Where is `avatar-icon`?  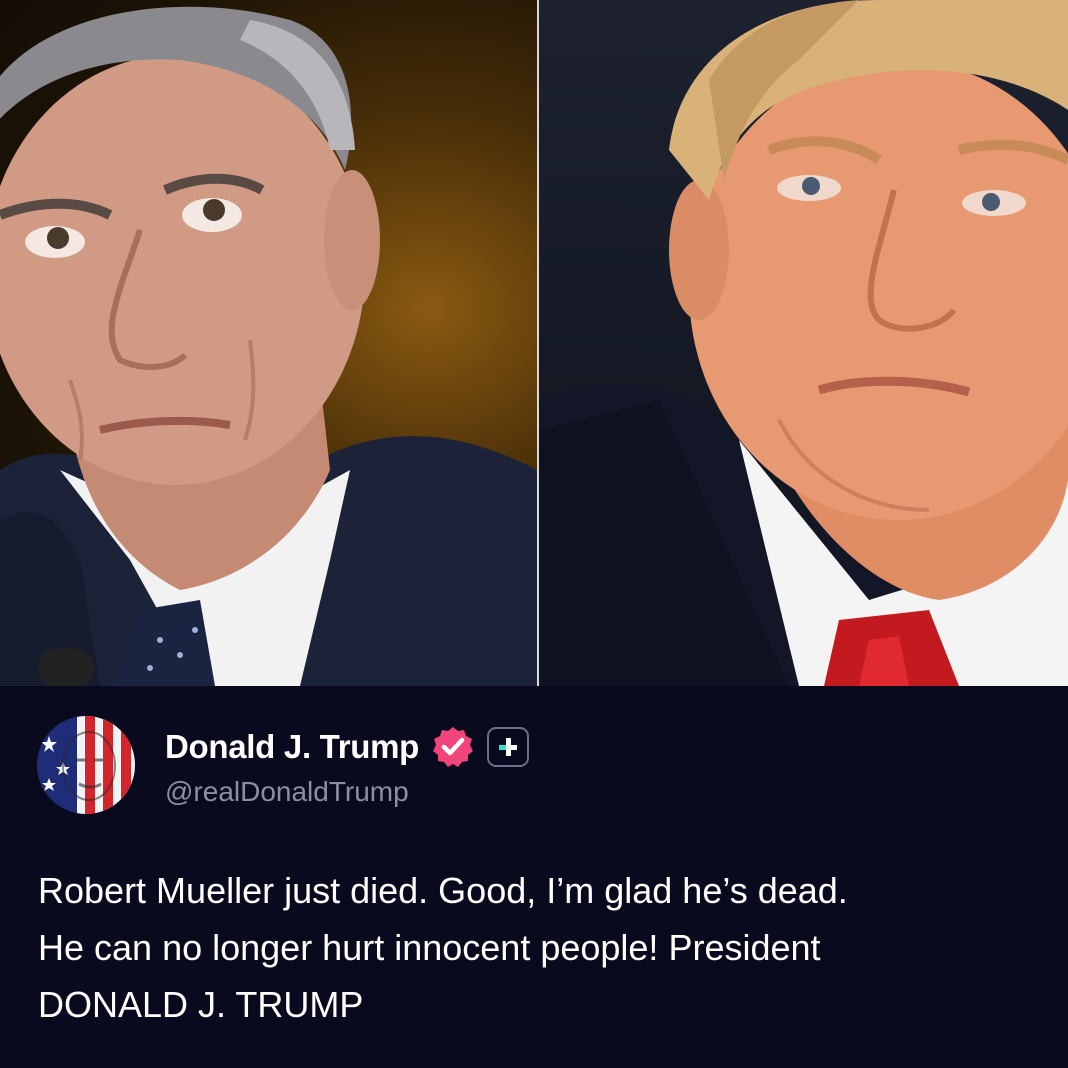
avatar-icon is located at coordinates (86, 765).